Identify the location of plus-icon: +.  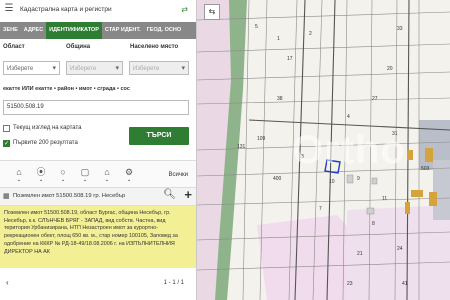
(188, 194).